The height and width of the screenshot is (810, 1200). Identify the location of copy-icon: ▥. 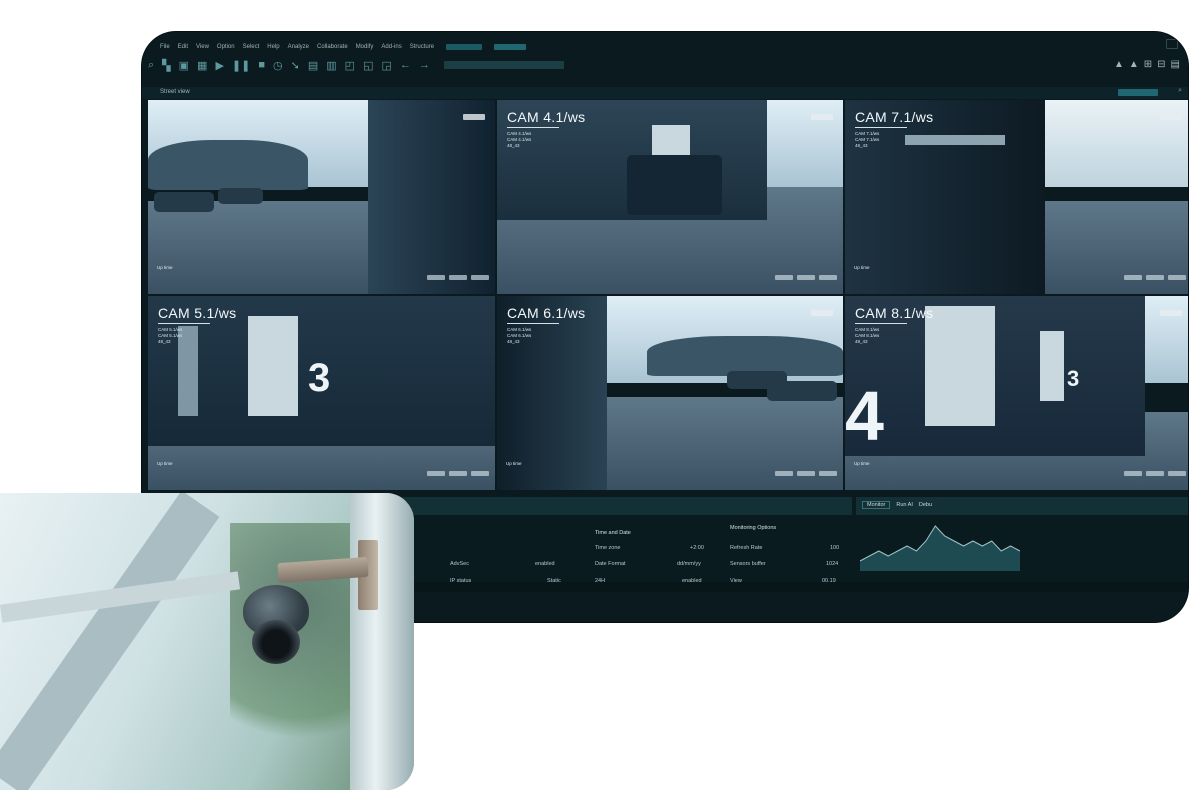
(331, 65).